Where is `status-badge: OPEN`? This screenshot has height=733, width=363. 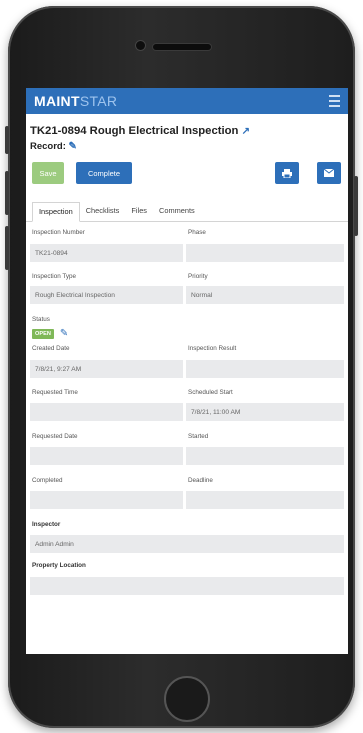 status-badge: OPEN is located at coordinates (43, 333).